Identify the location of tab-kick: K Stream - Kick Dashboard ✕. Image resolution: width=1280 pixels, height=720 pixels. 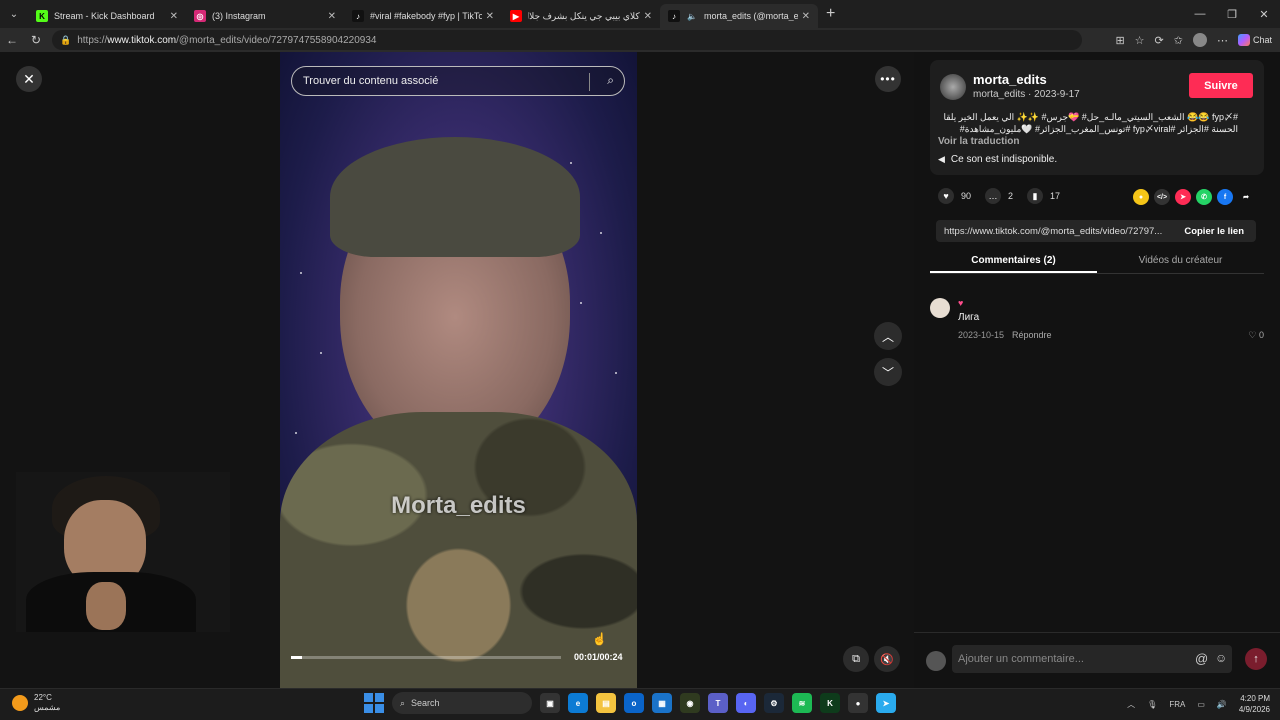
(107, 16).